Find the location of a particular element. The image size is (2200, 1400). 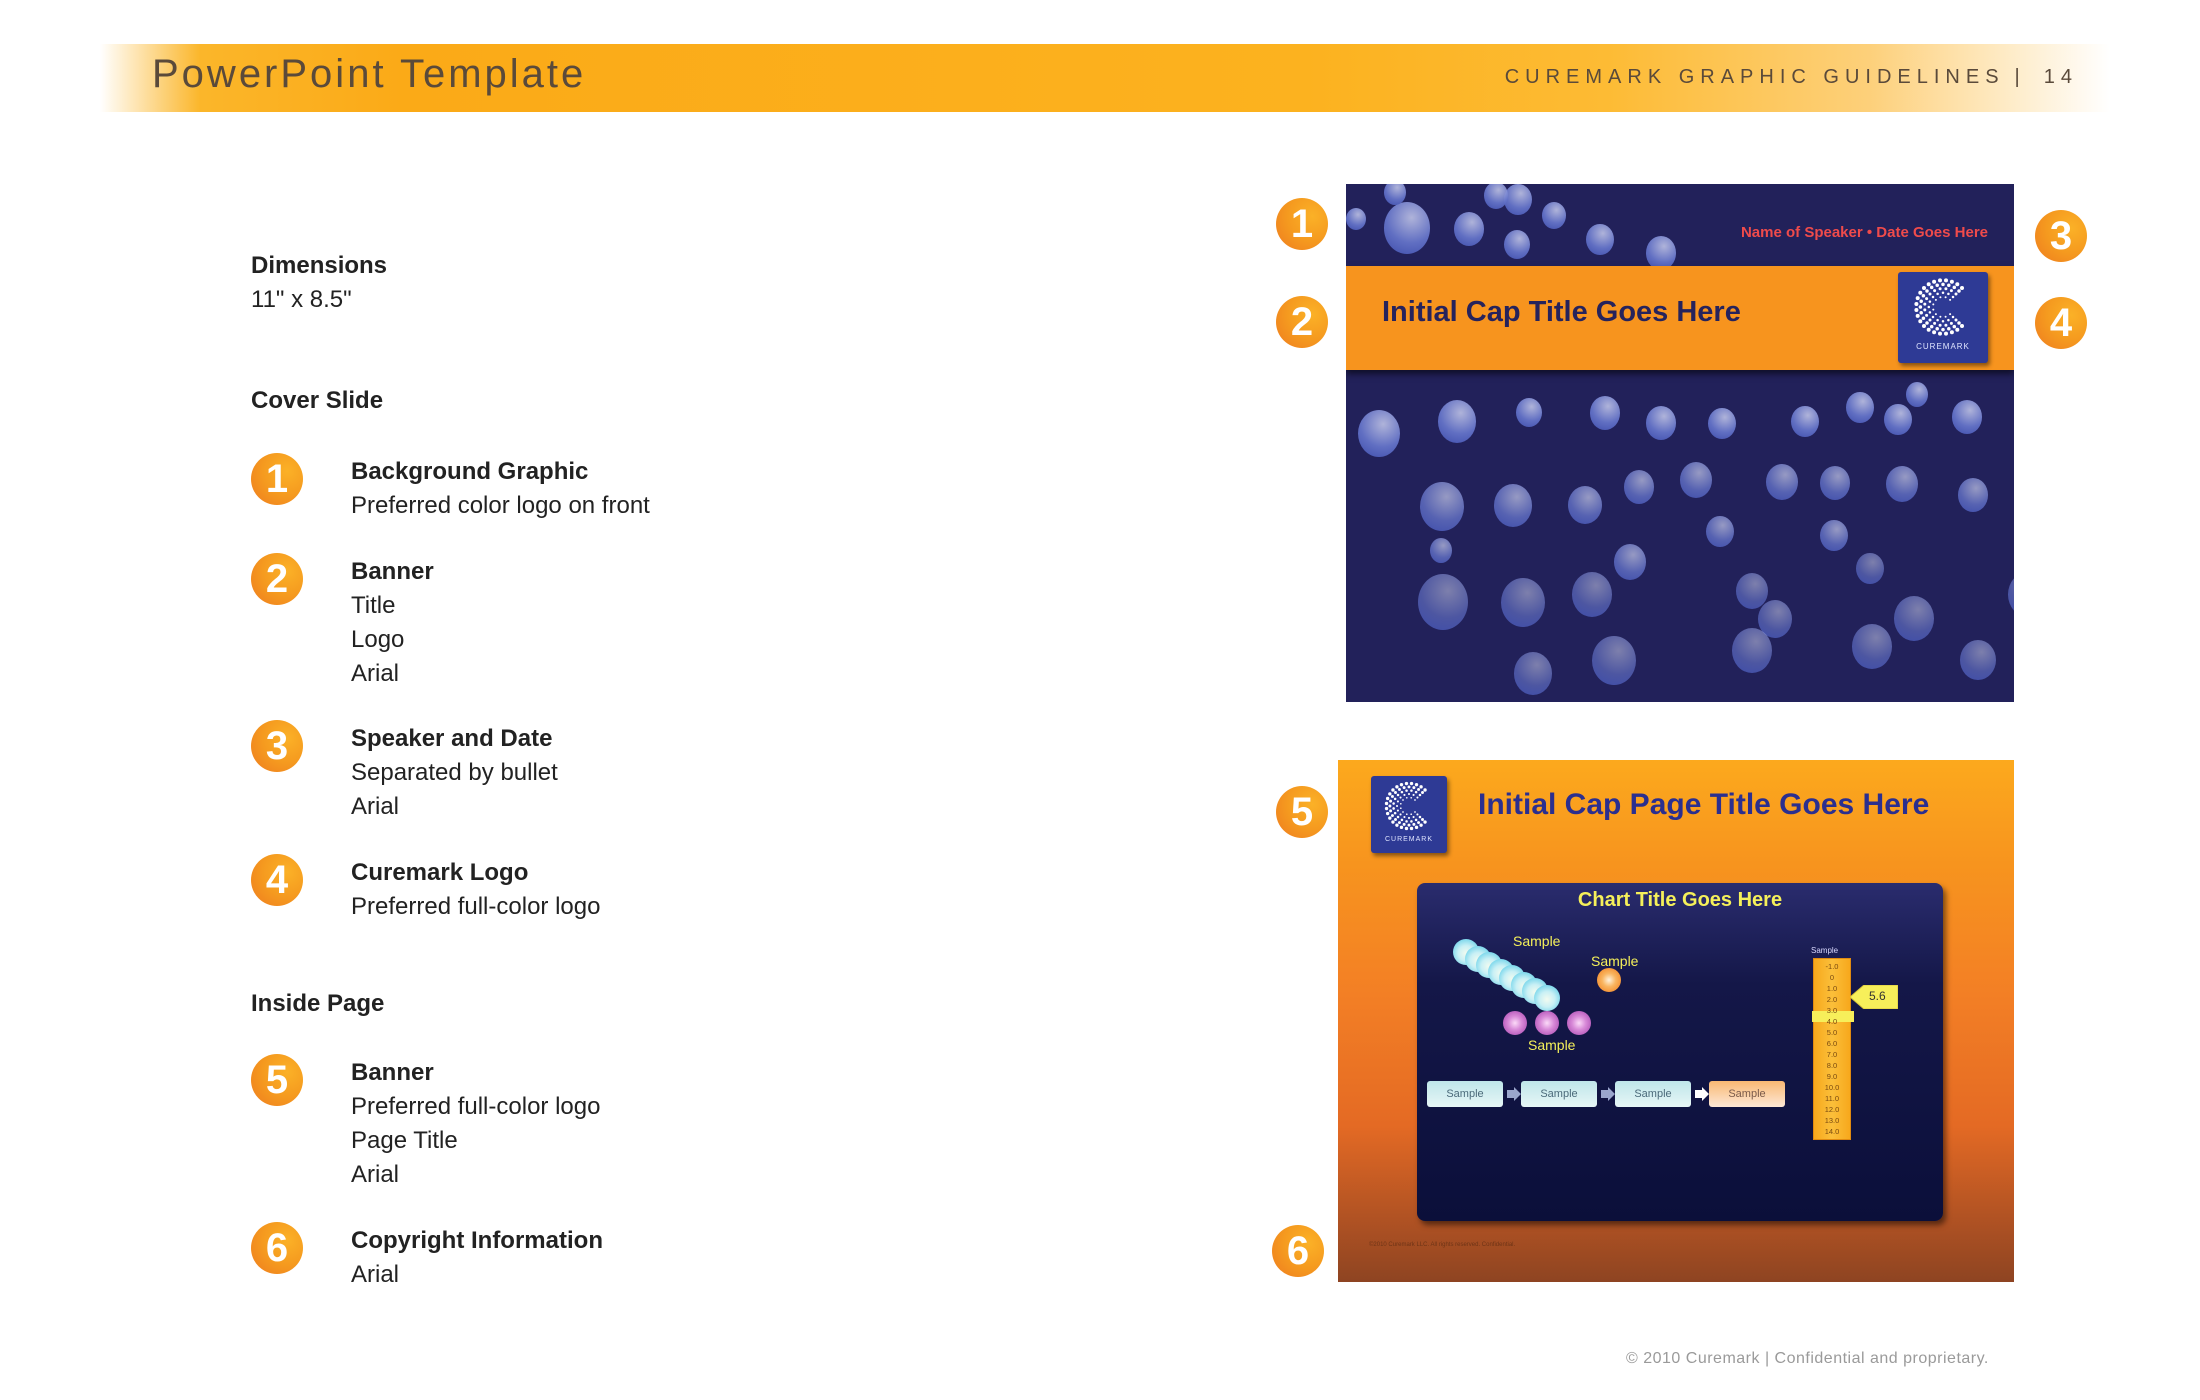

callout-value: 5.6 is located at coordinates (1877, 996).